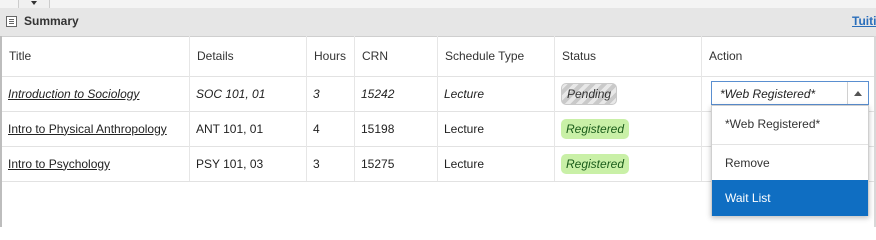  What do you see at coordinates (748, 198) in the screenshot?
I see `option-label: Wait List` at bounding box center [748, 198].